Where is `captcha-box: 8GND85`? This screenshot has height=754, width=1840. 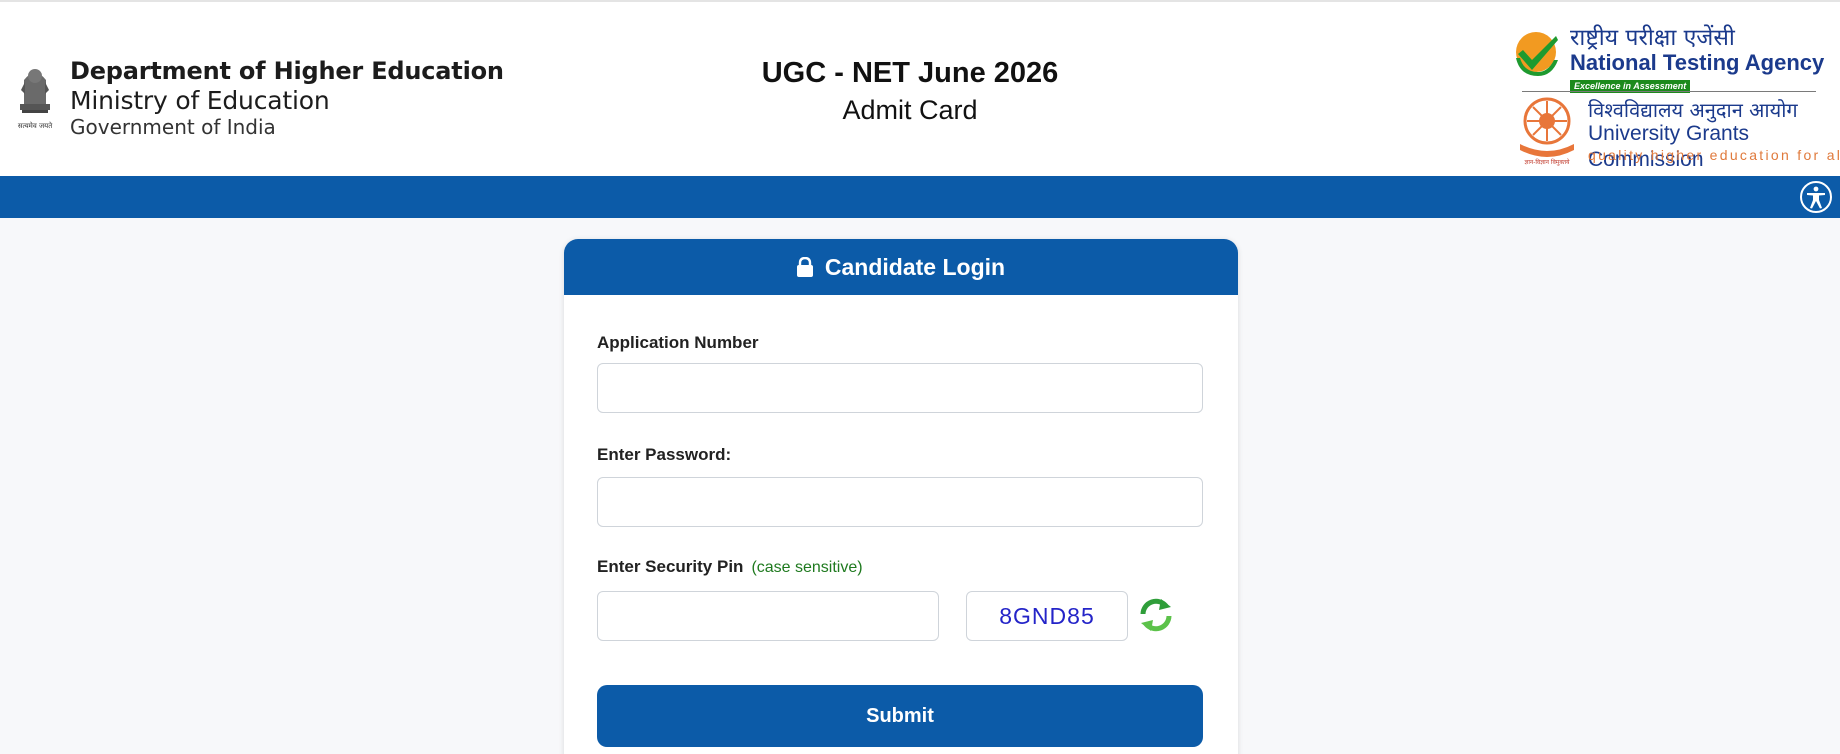
captcha-box: 8GND85 is located at coordinates (1047, 616).